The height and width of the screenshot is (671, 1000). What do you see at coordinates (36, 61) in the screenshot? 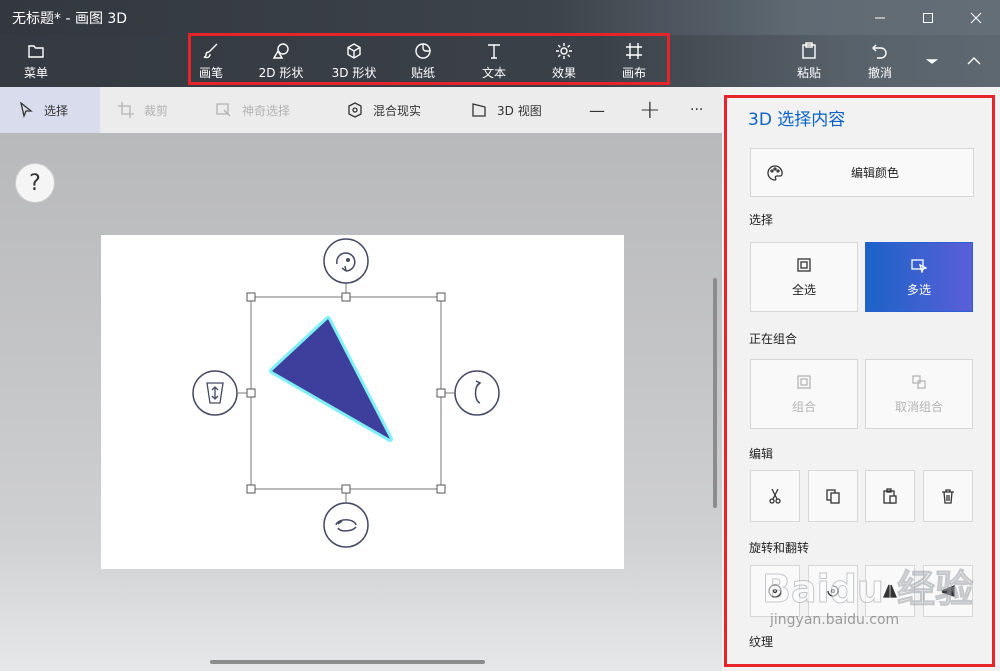
I see `menu-button: 菜单` at bounding box center [36, 61].